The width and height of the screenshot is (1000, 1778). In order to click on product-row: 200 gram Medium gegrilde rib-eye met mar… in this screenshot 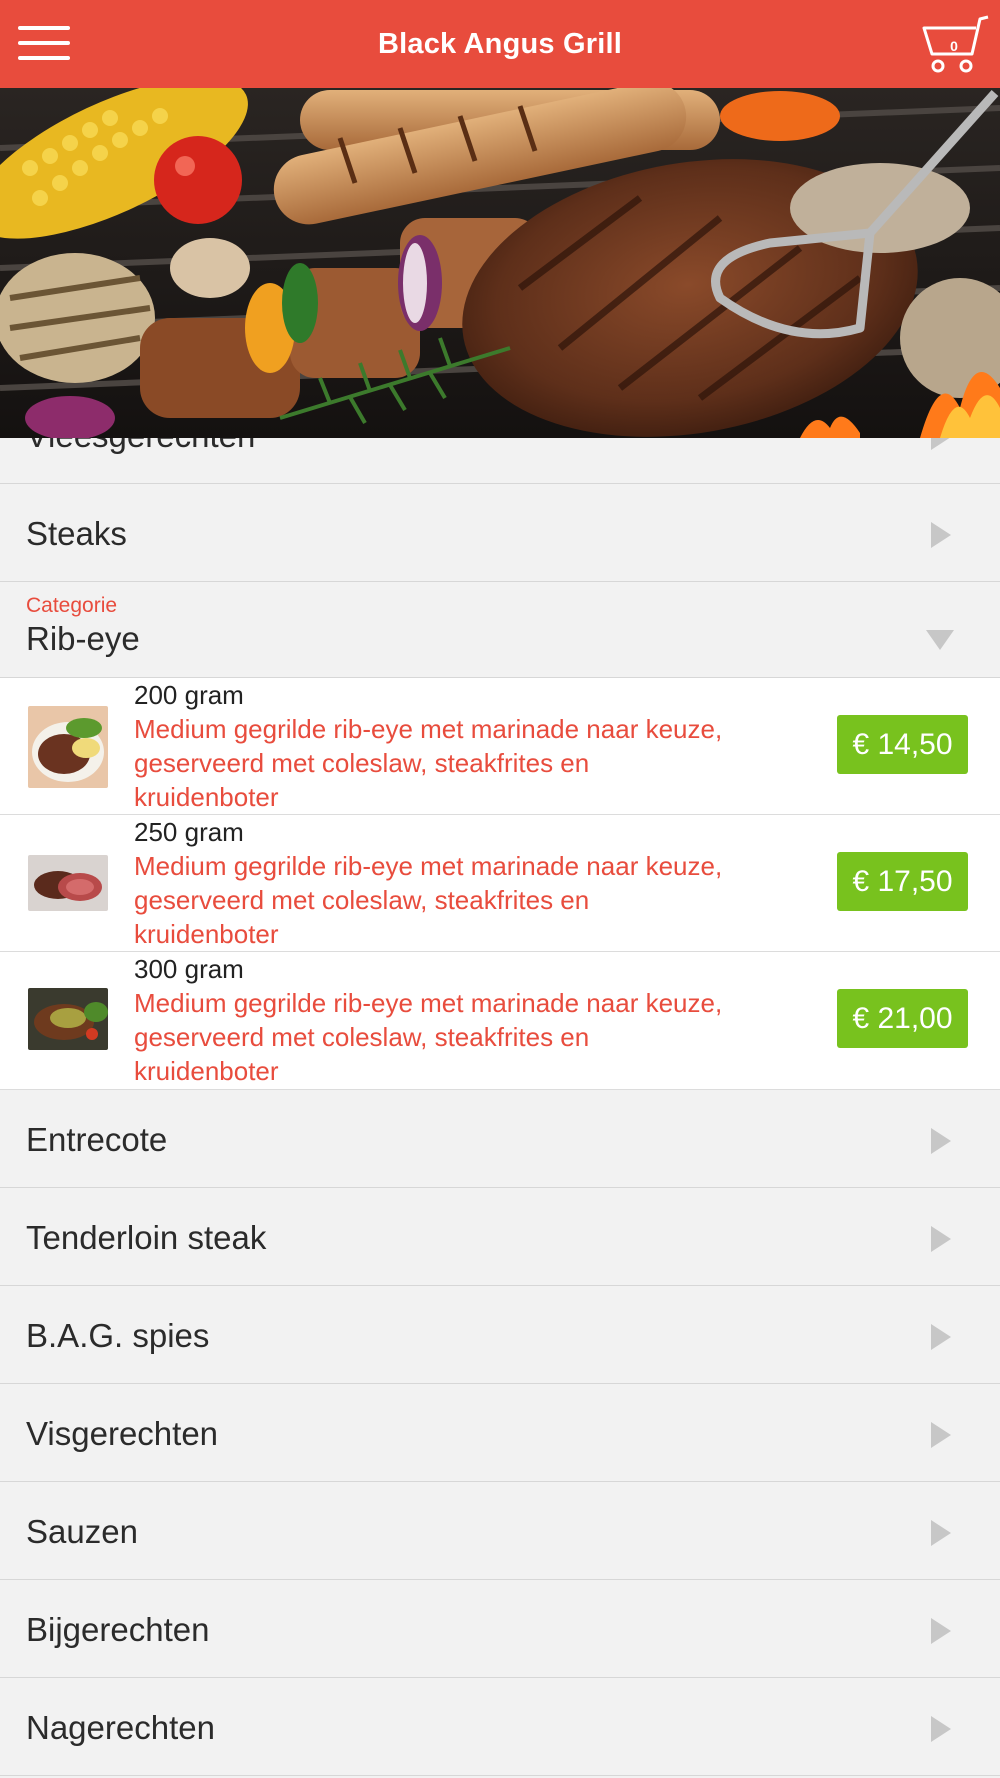, I will do `click(500, 746)`.